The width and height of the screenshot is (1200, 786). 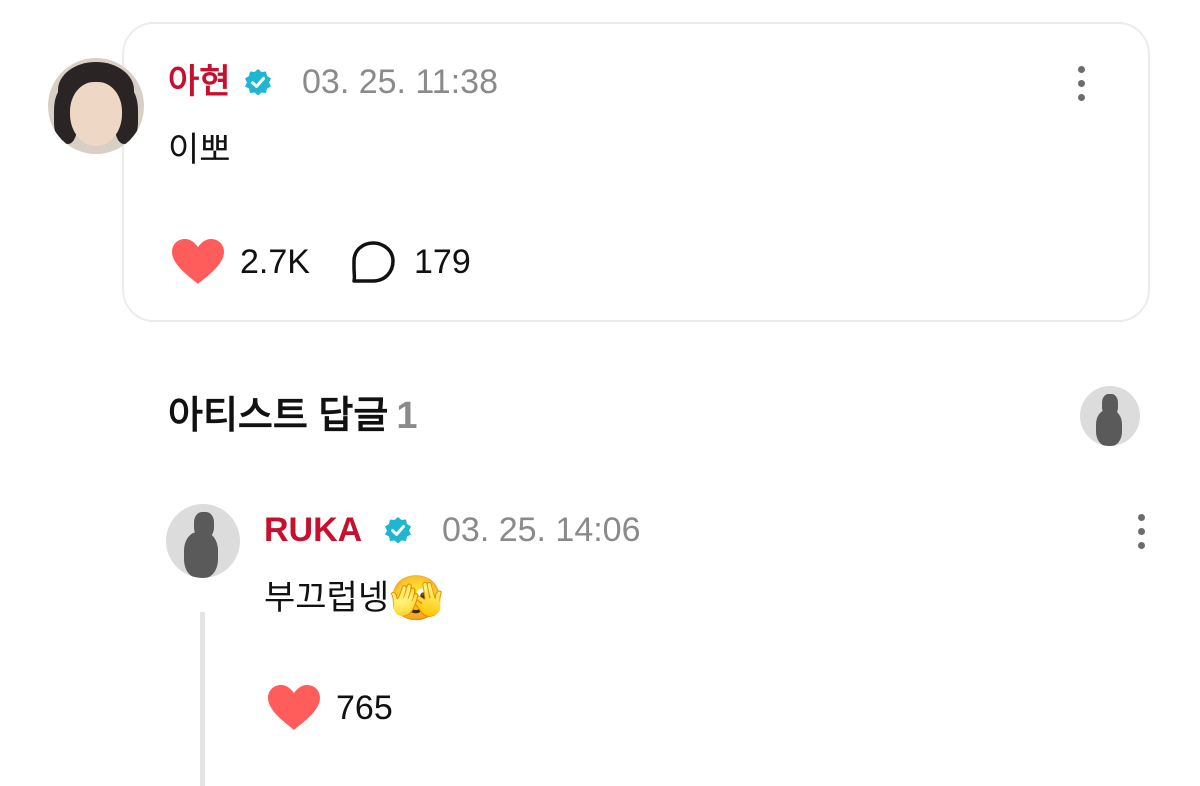 What do you see at coordinates (199, 82) in the screenshot?
I see `post-author-name: 아현` at bounding box center [199, 82].